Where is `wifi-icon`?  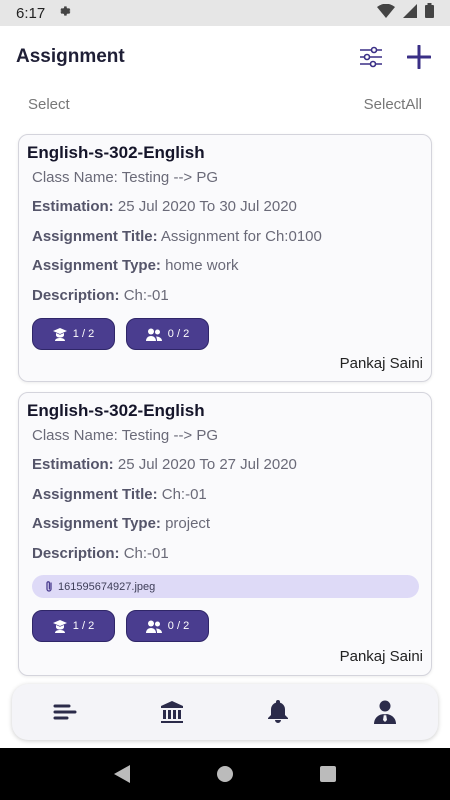 wifi-icon is located at coordinates (386, 13).